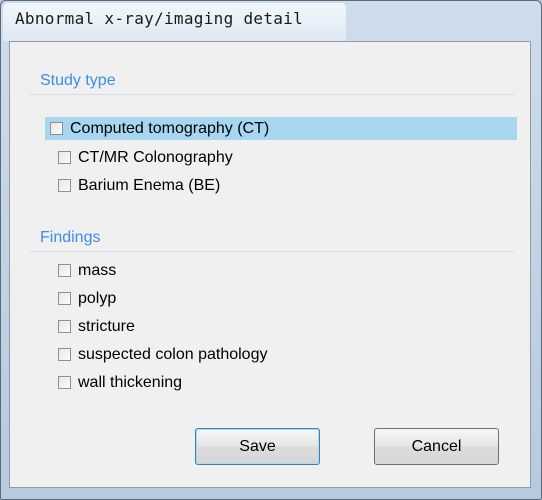  Describe the element at coordinates (272, 95) in the screenshot. I see `study-type-divider` at that location.